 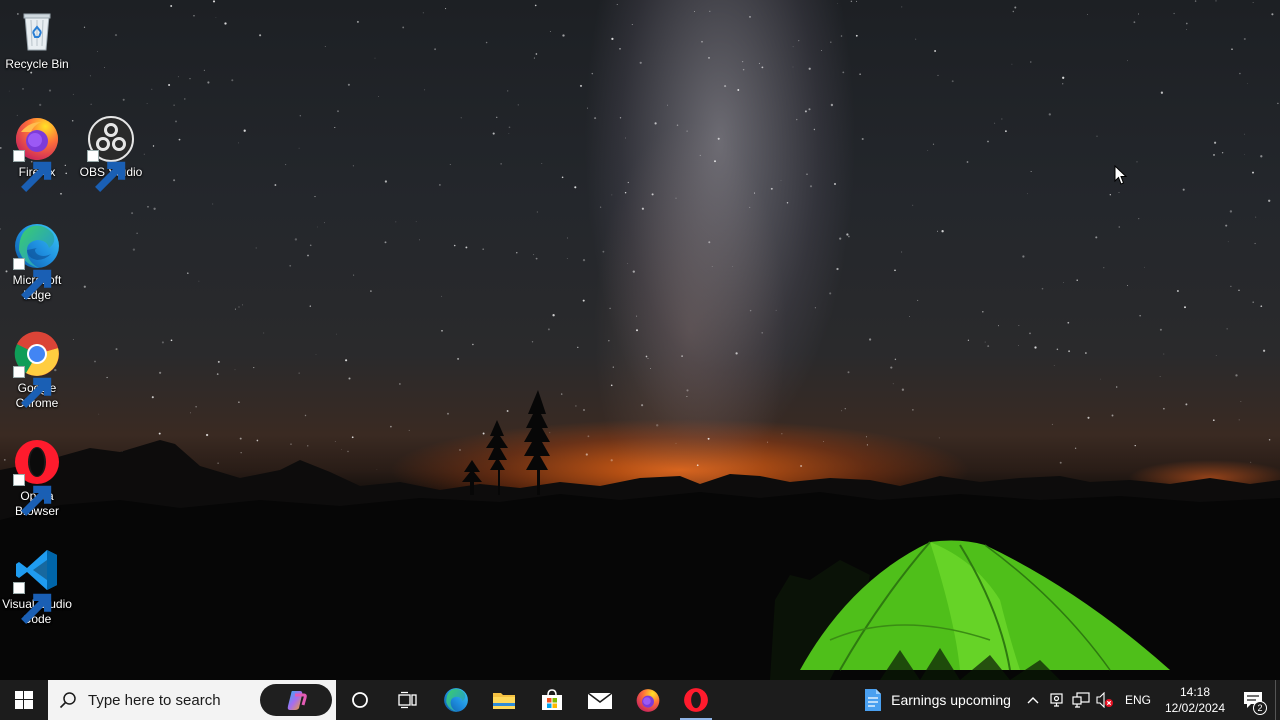 I want to click on task-view-button, so click(x=408, y=700).